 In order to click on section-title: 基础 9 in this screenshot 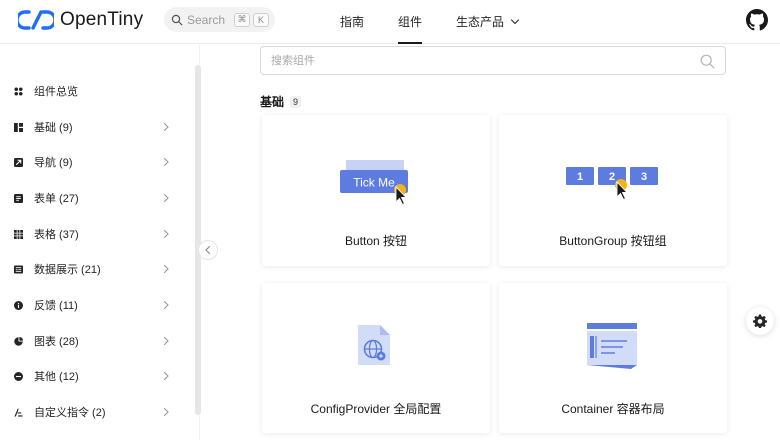, I will do `click(281, 101)`.